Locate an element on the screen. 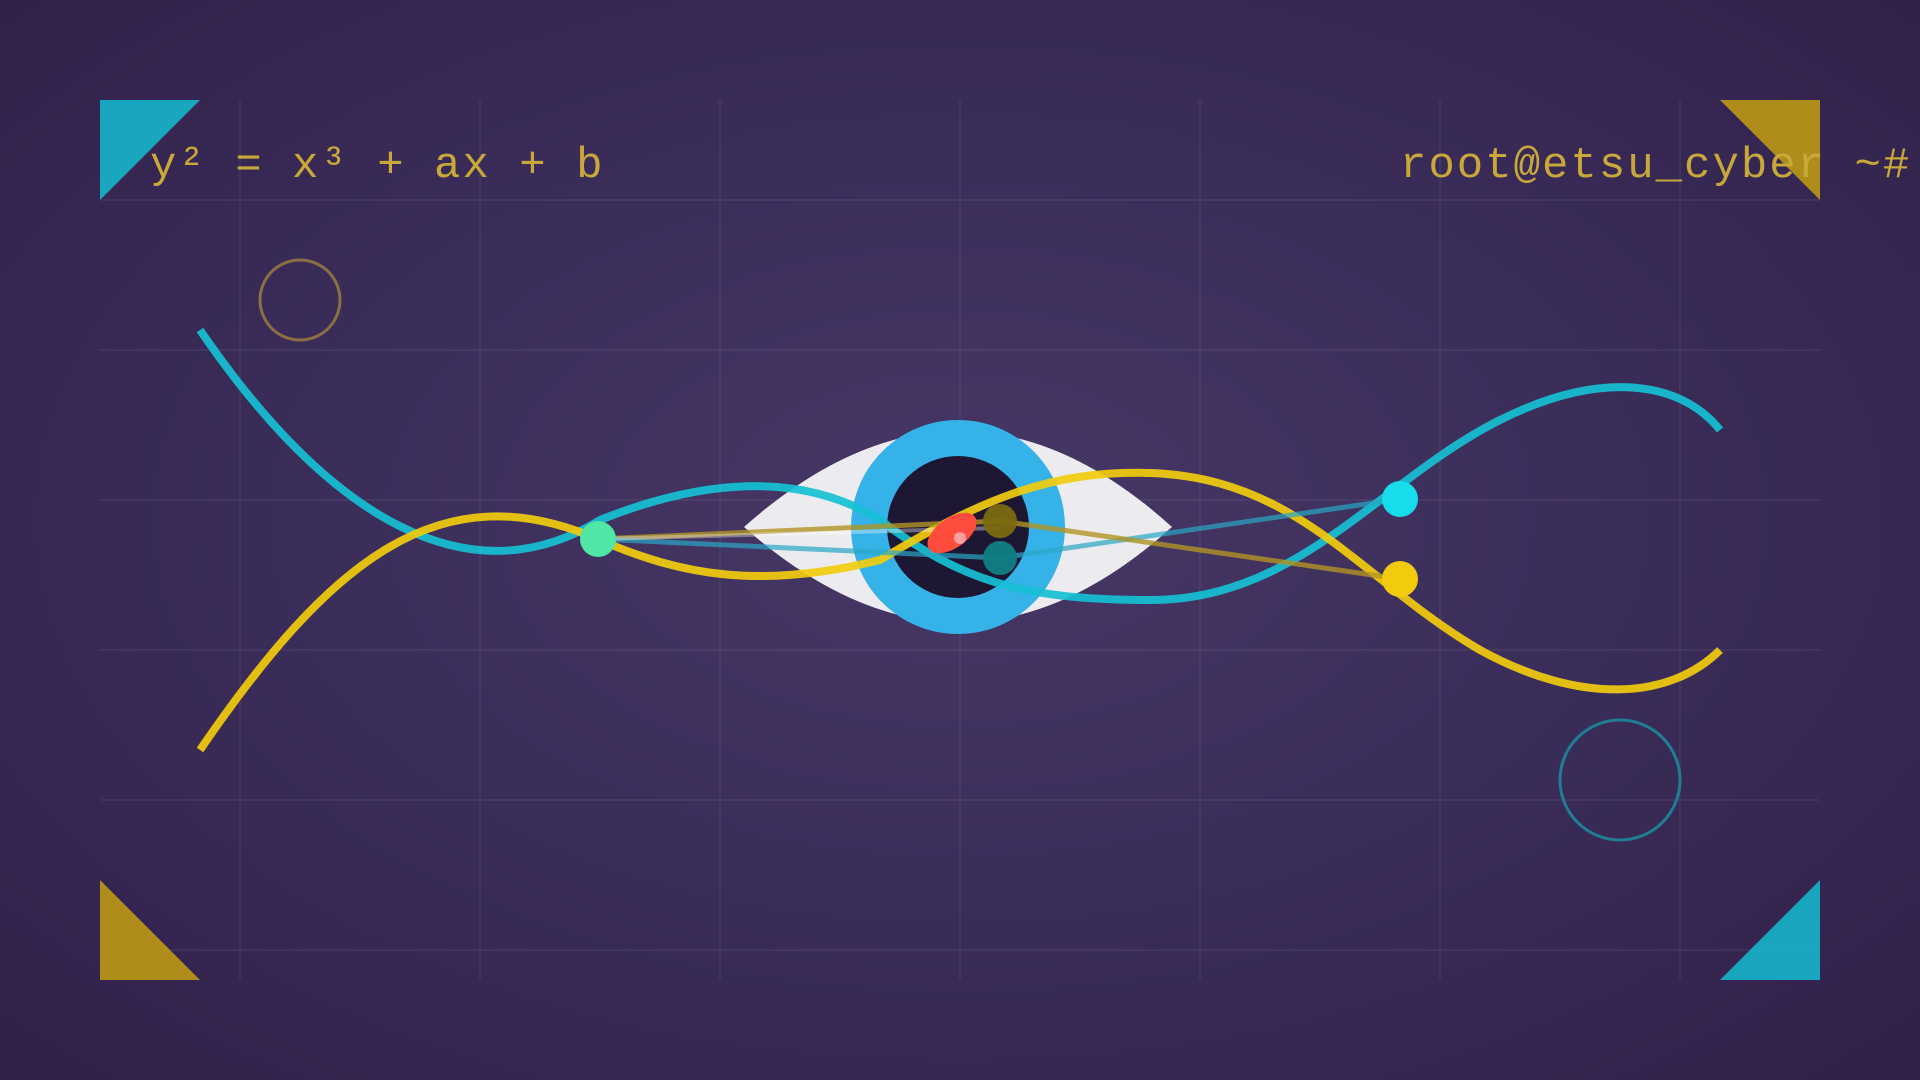  point-intersection-left is located at coordinates (598, 539).